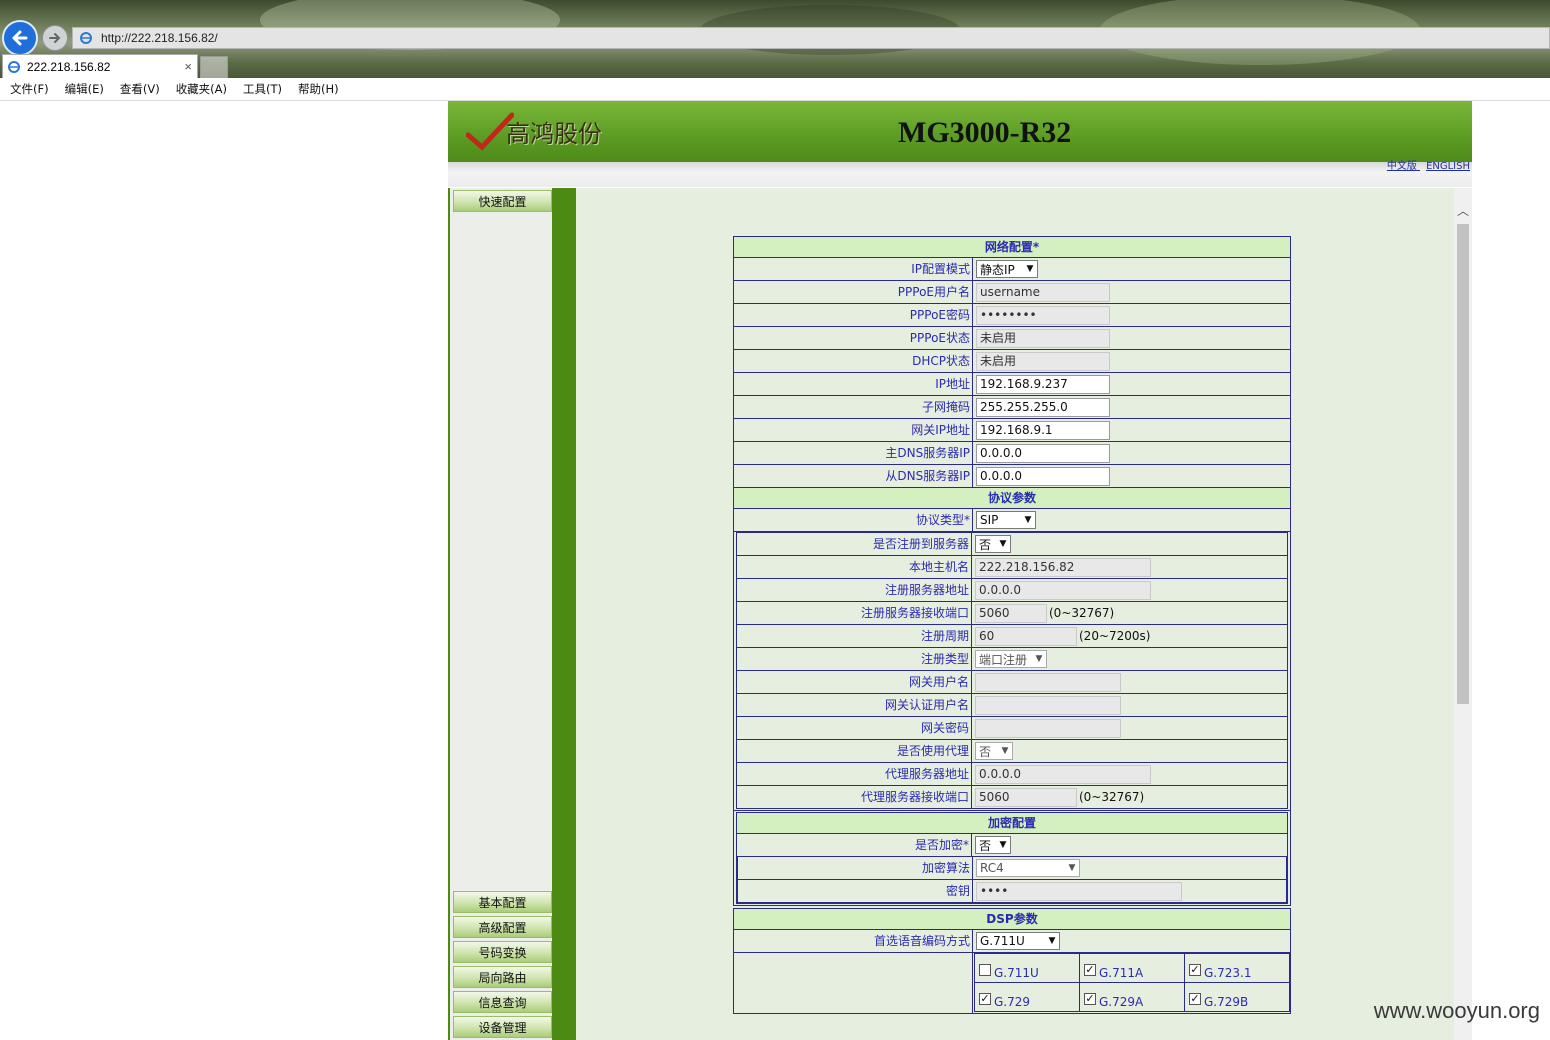 The width and height of the screenshot is (1550, 1040). What do you see at coordinates (1402, 166) in the screenshot?
I see `lang-chinese-link: 中文版` at bounding box center [1402, 166].